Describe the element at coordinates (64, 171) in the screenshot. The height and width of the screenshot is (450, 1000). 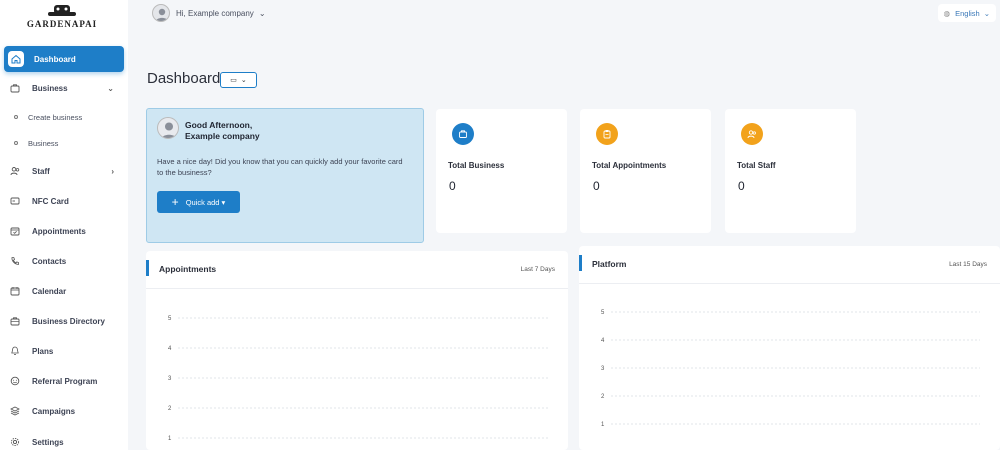
I see `sidebar-item-staff: Staff ›` at that location.